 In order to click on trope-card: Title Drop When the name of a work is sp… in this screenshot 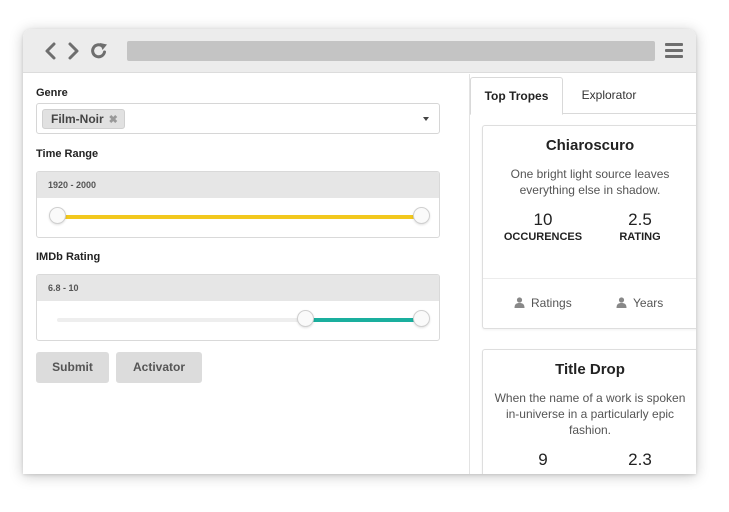, I will do `click(589, 411)`.